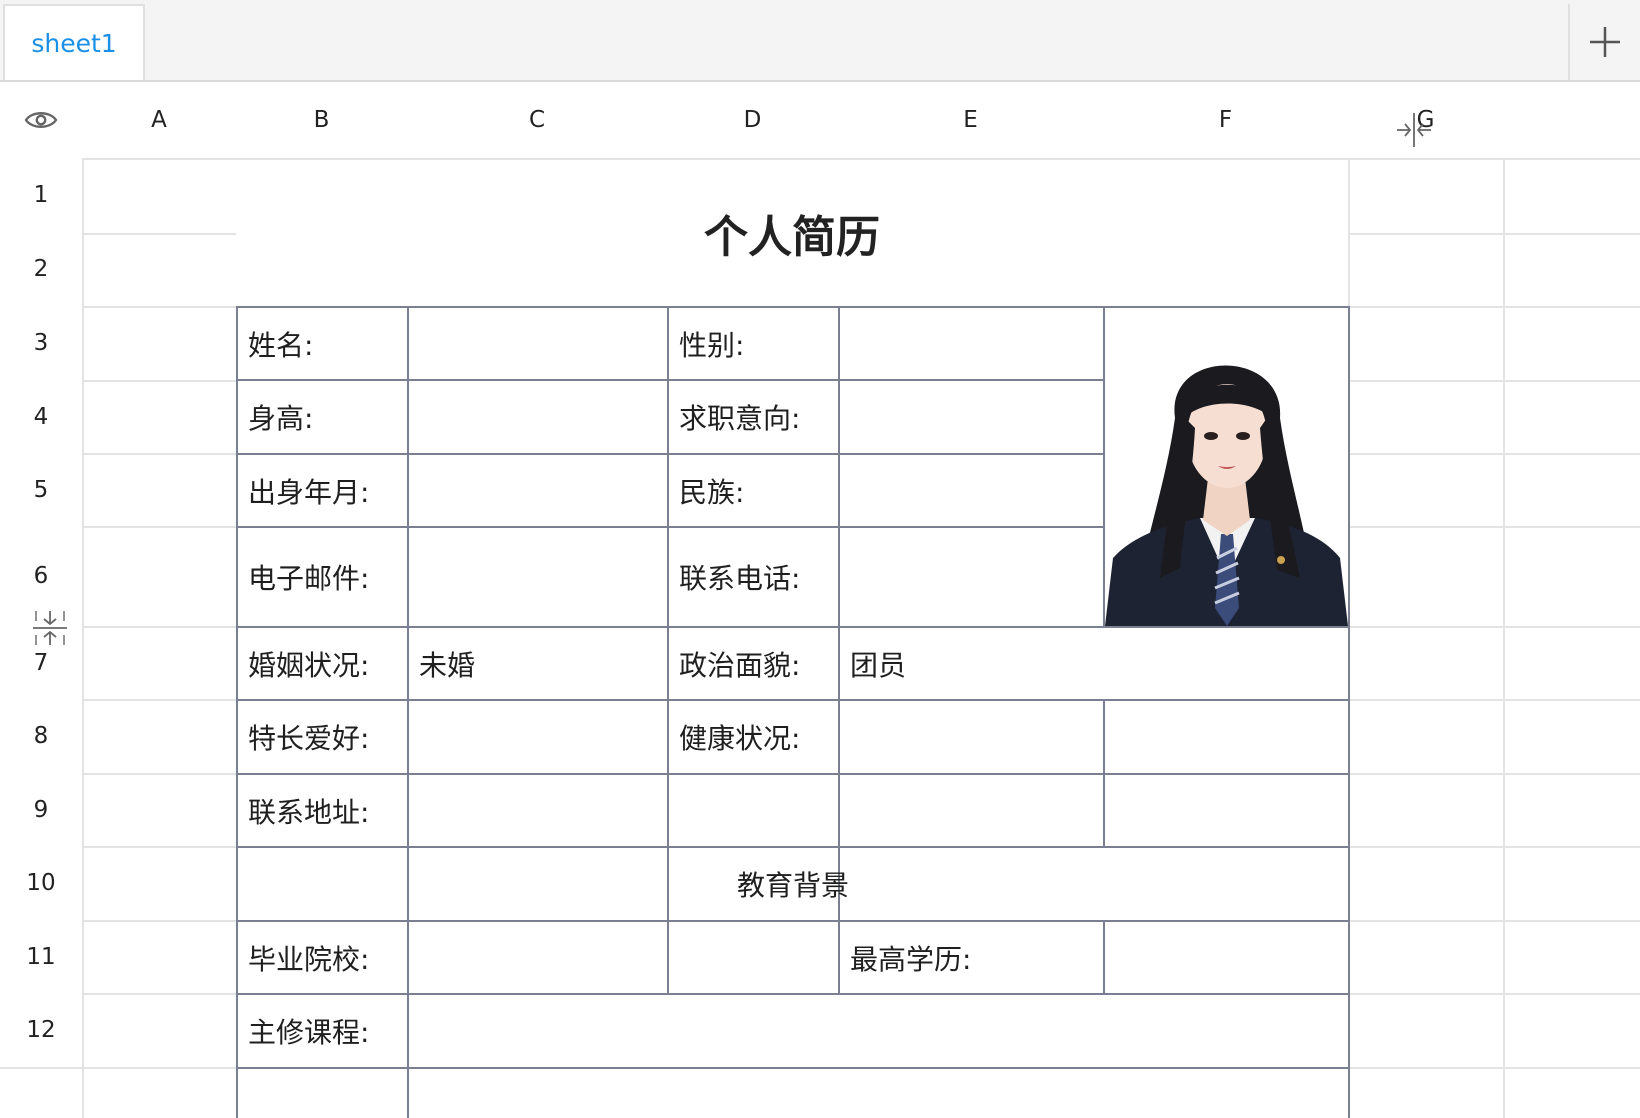 This screenshot has height=1118, width=1640. I want to click on label-political: 政治面貌:, so click(753, 663).